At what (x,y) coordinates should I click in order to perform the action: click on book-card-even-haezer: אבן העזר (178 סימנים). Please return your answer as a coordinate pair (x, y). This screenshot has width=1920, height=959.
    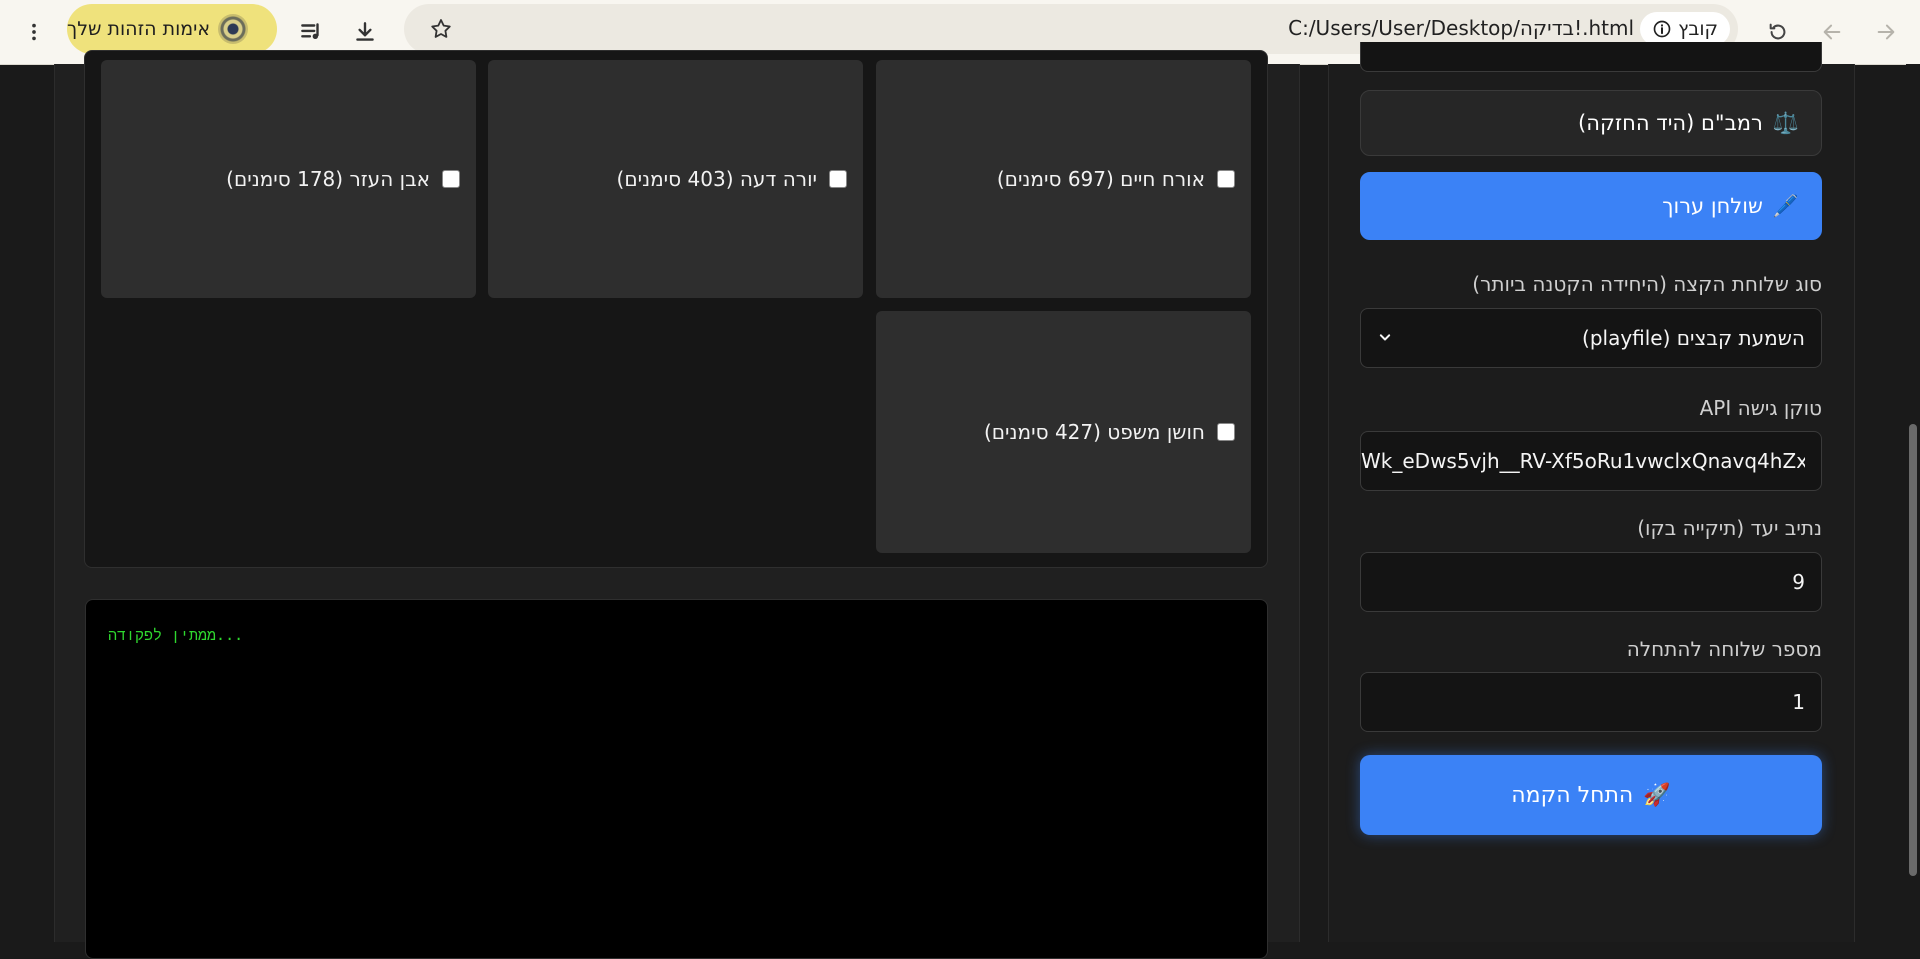
    Looking at the image, I should click on (288, 179).